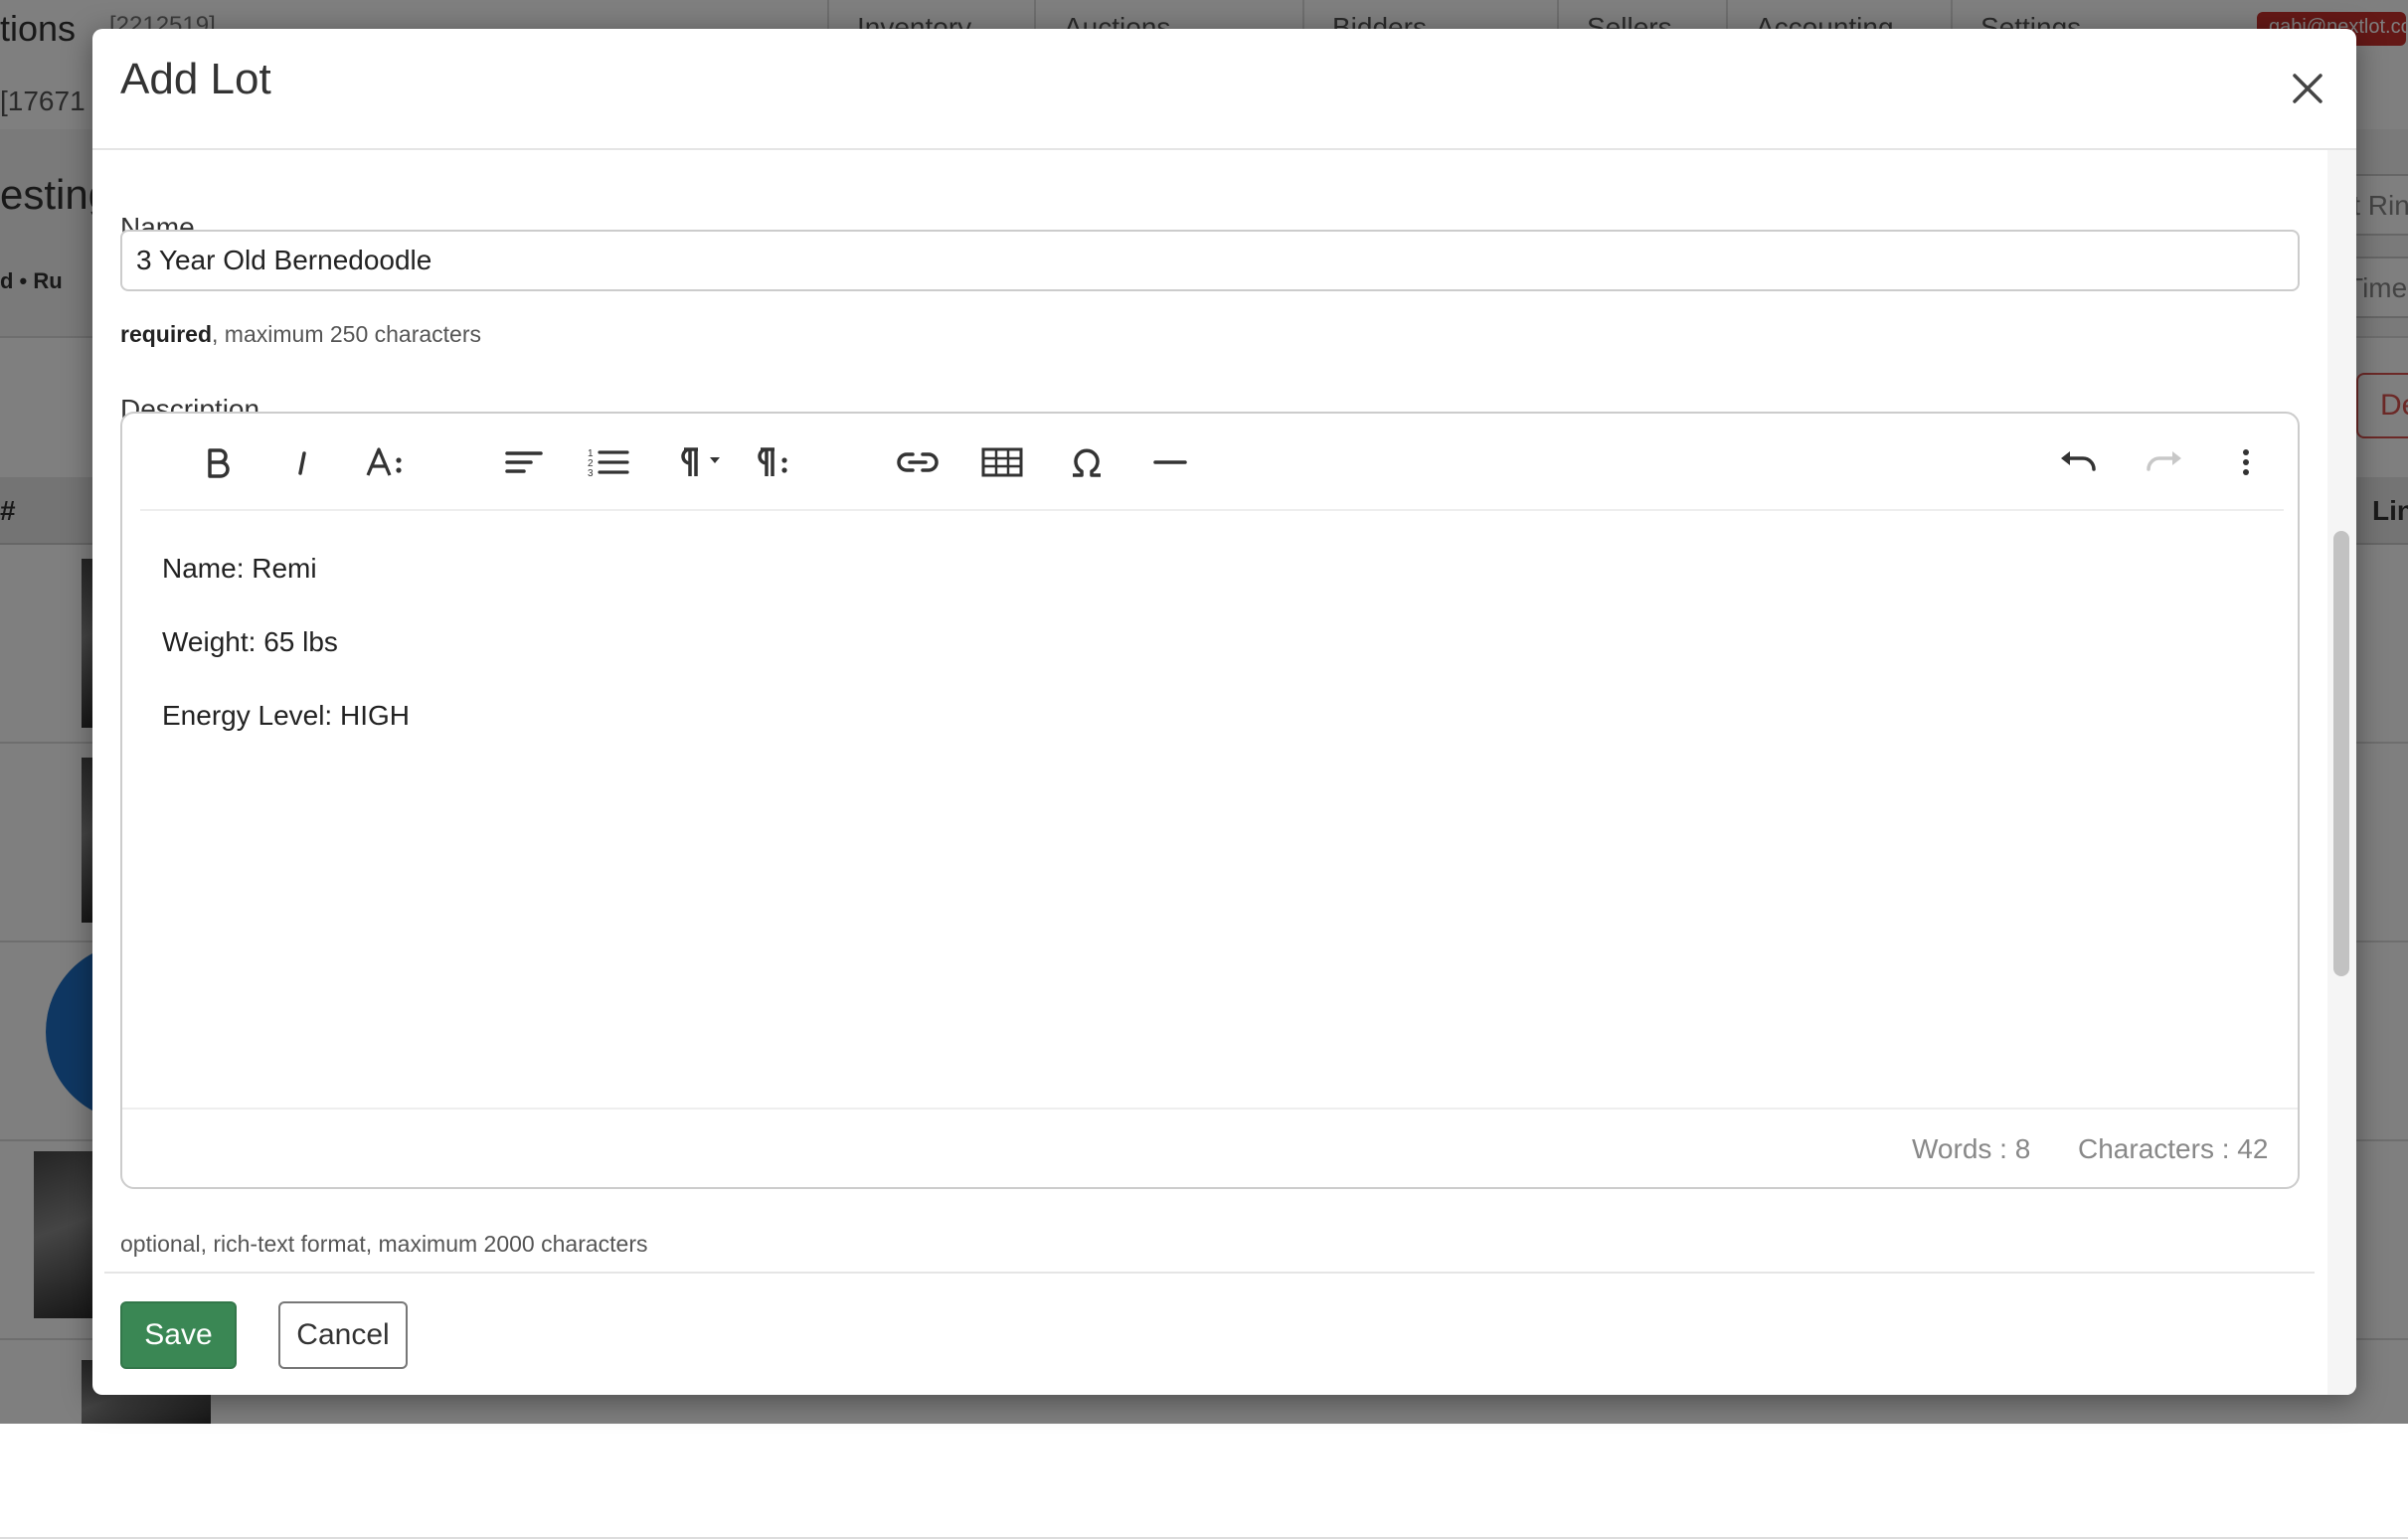 This screenshot has width=2408, height=1539. I want to click on modal-footer: Save Cancel, so click(1209, 1333).